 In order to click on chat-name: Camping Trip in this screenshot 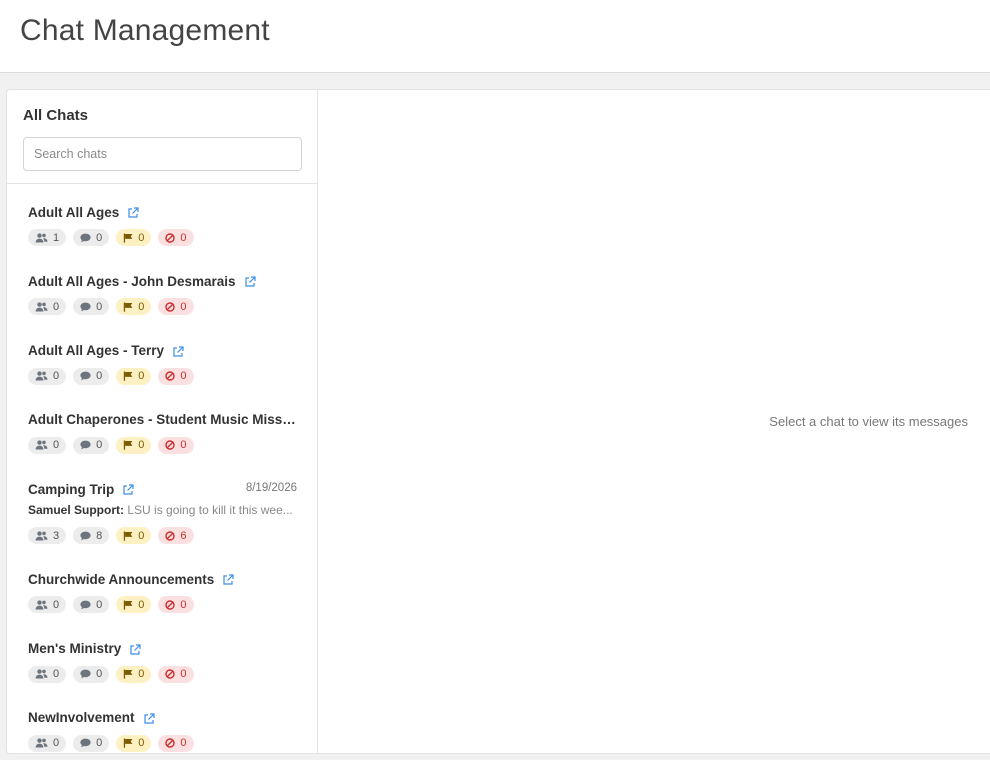, I will do `click(71, 489)`.